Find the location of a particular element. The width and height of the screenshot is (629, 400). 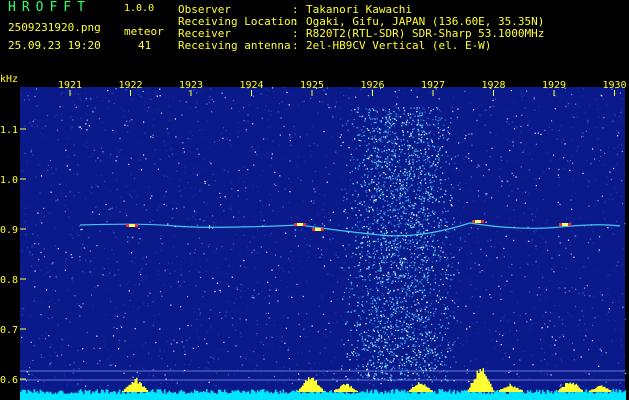

detection-mode: meteor is located at coordinates (144, 31).